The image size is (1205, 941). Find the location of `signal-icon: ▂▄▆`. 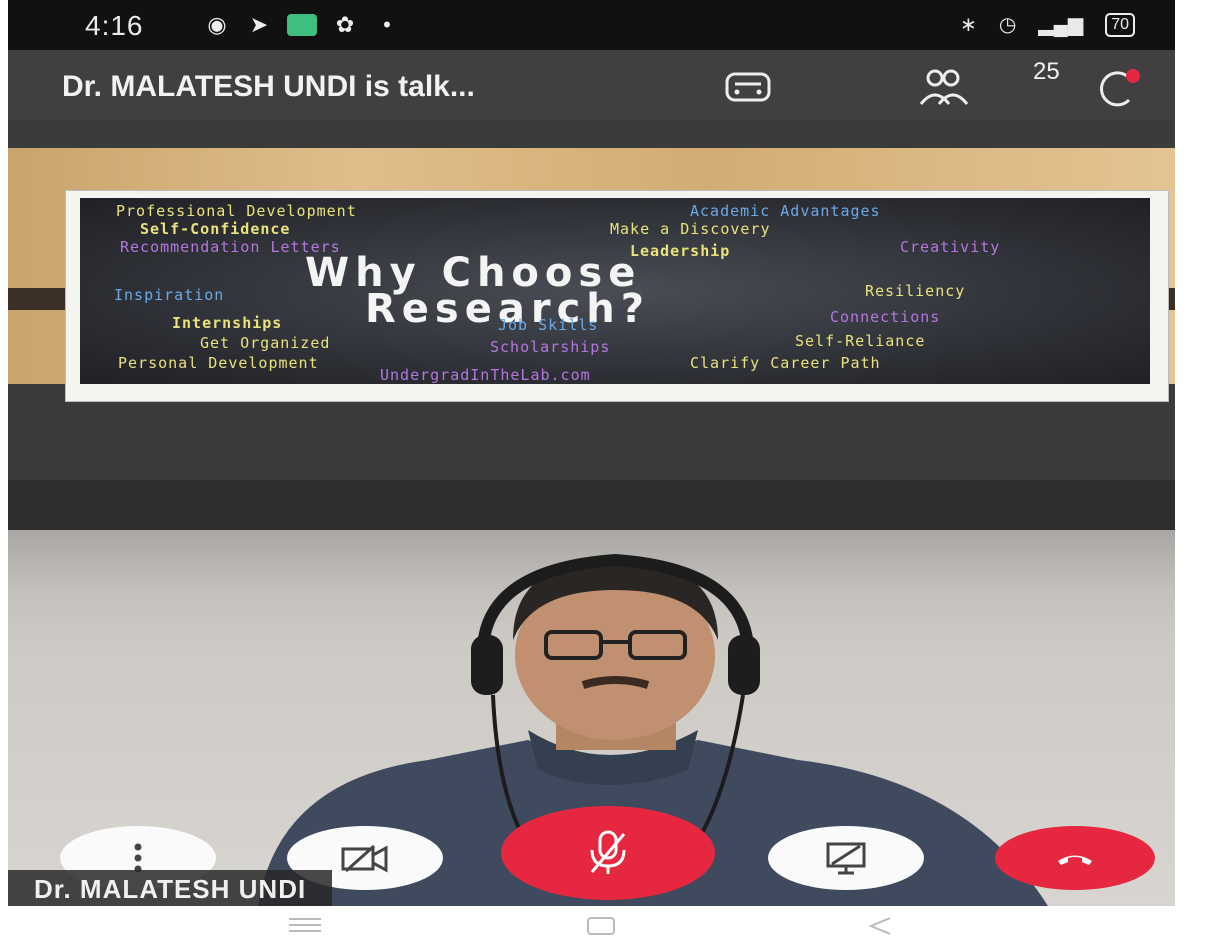

signal-icon: ▂▄▆ is located at coordinates (1061, 25).